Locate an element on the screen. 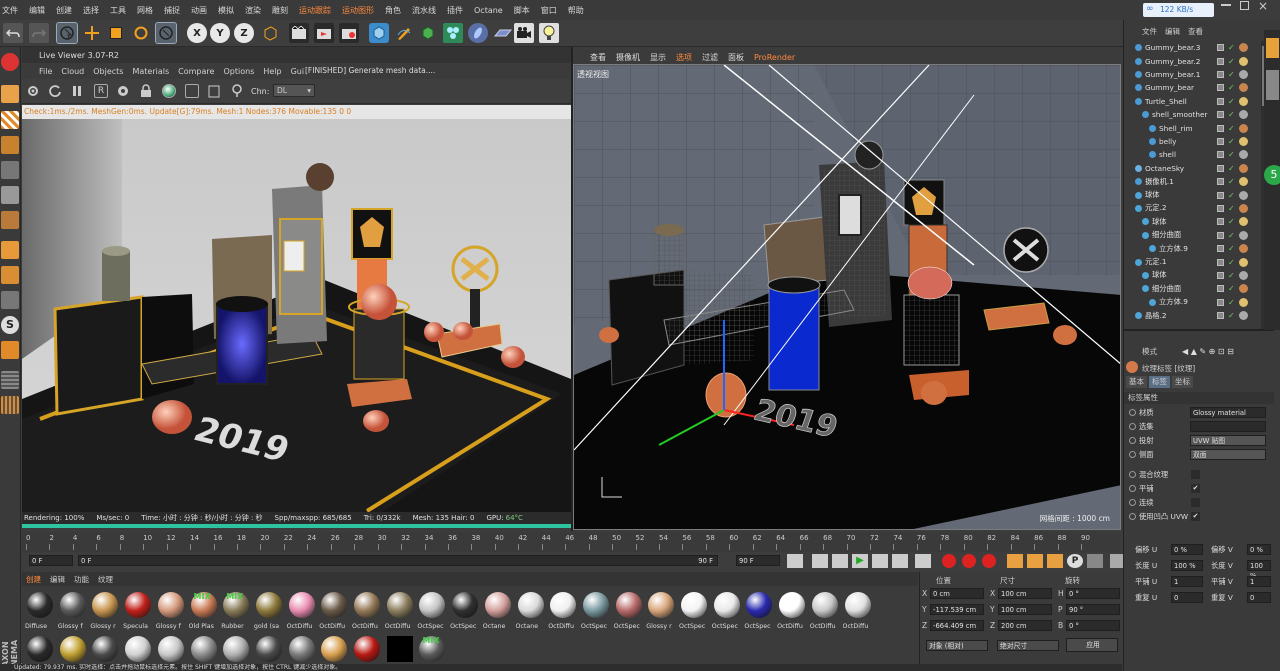 The height and width of the screenshot is (671, 1280). menu-item-5: 网格 is located at coordinates (145, 10).